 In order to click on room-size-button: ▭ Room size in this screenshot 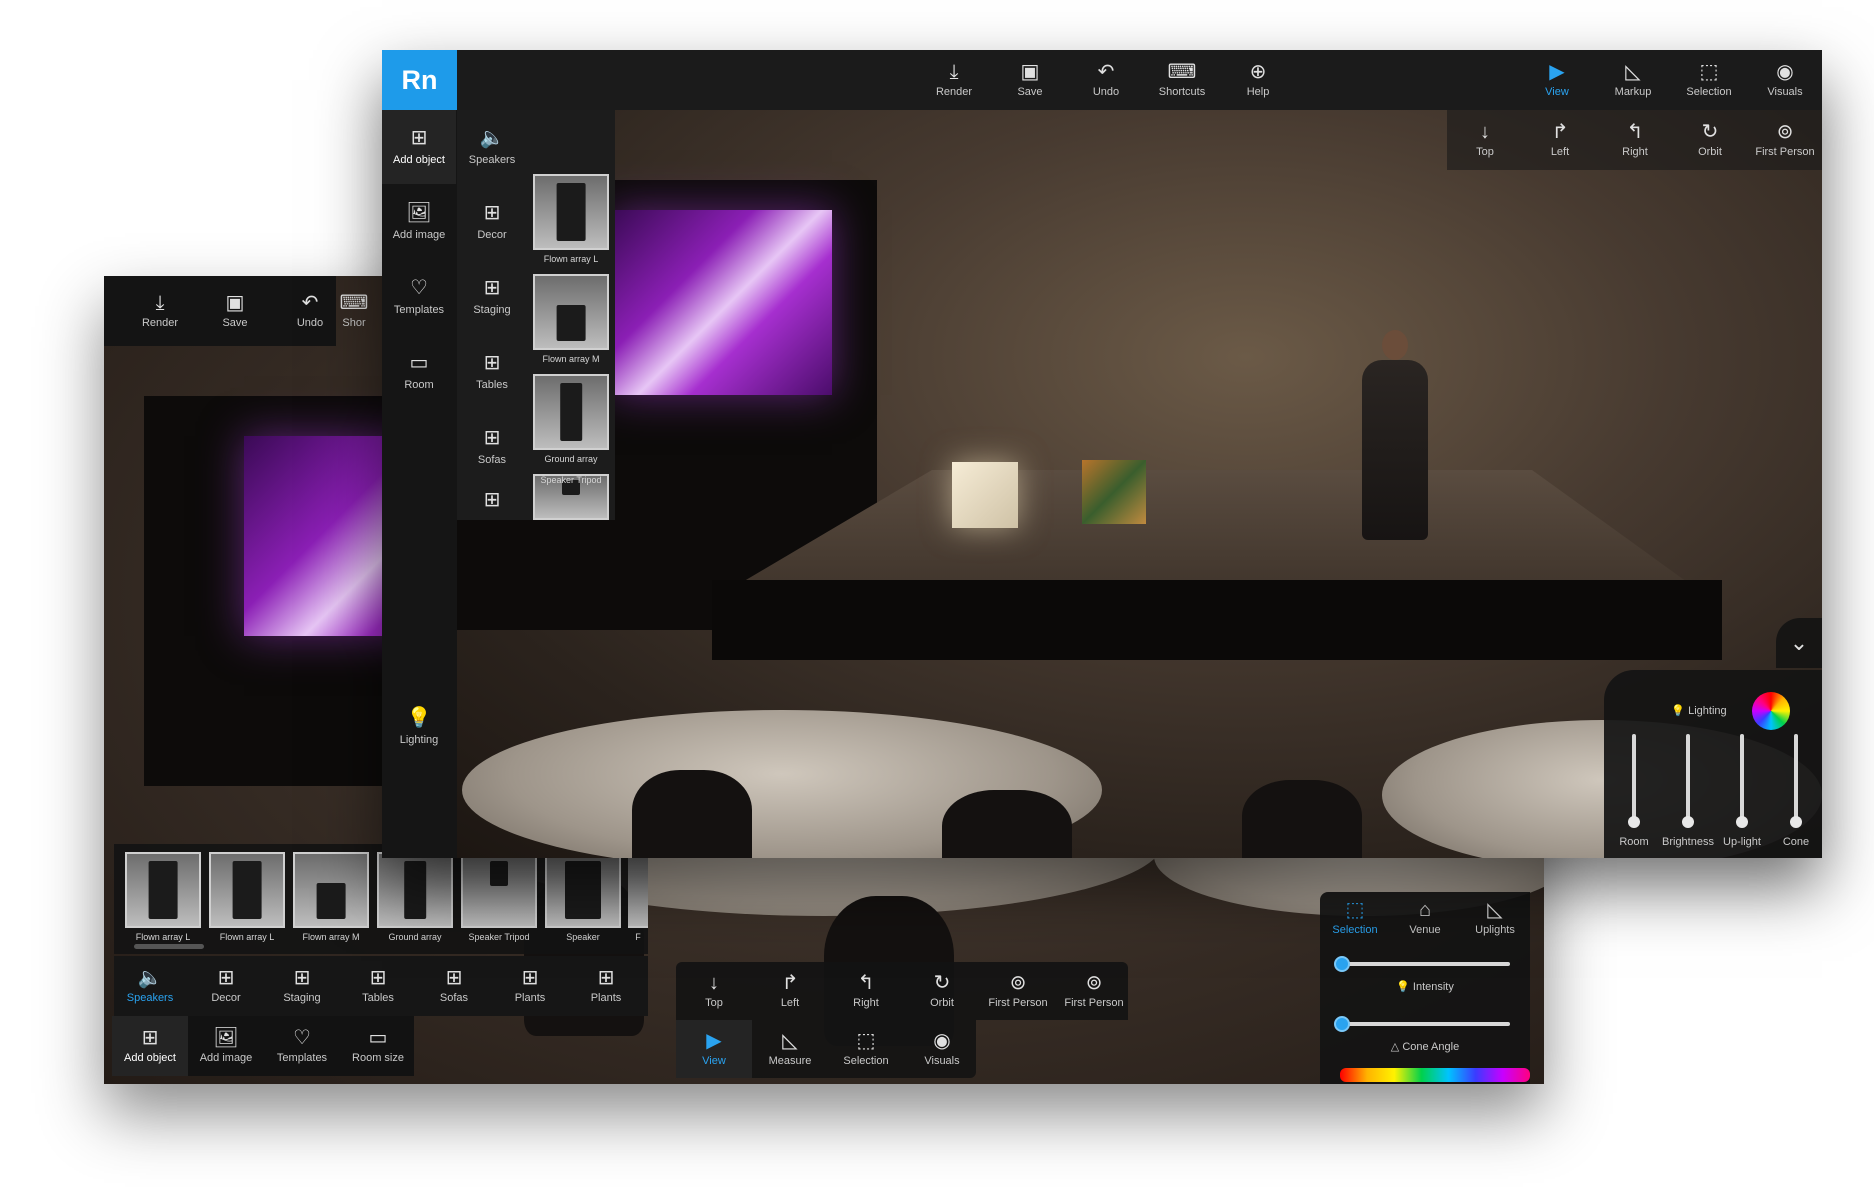, I will do `click(378, 1046)`.